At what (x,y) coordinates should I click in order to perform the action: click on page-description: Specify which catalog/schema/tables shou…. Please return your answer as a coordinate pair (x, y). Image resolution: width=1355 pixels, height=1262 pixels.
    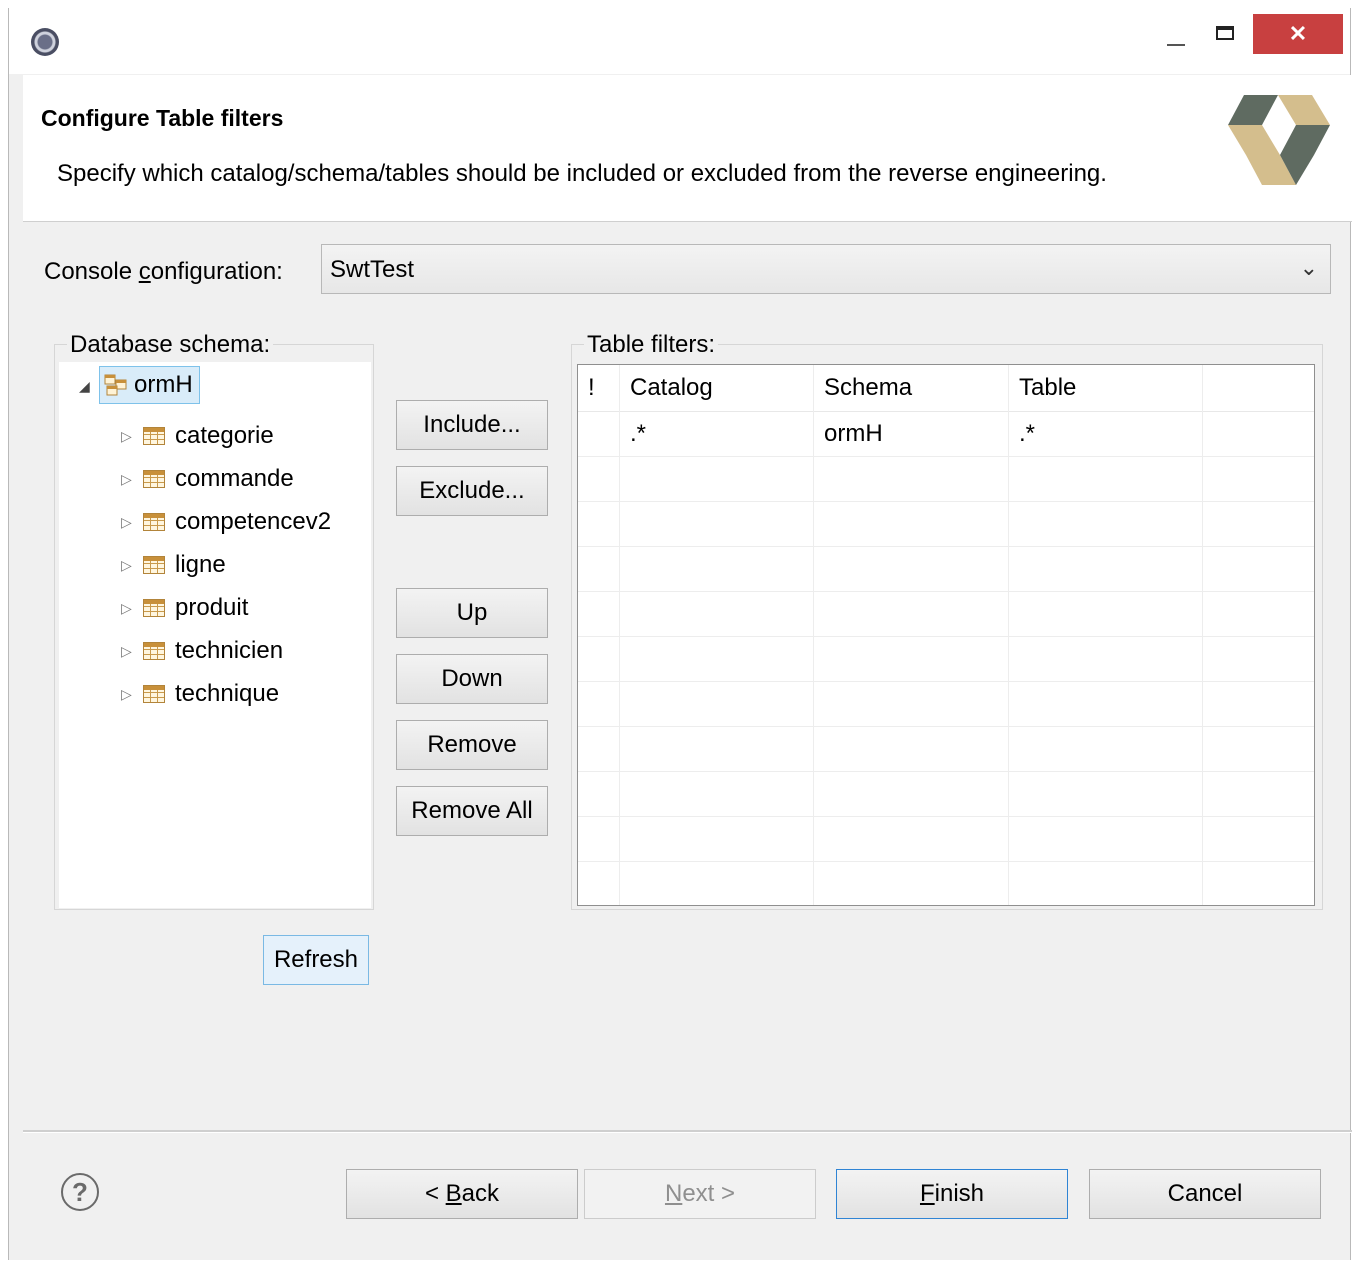
    Looking at the image, I should click on (582, 173).